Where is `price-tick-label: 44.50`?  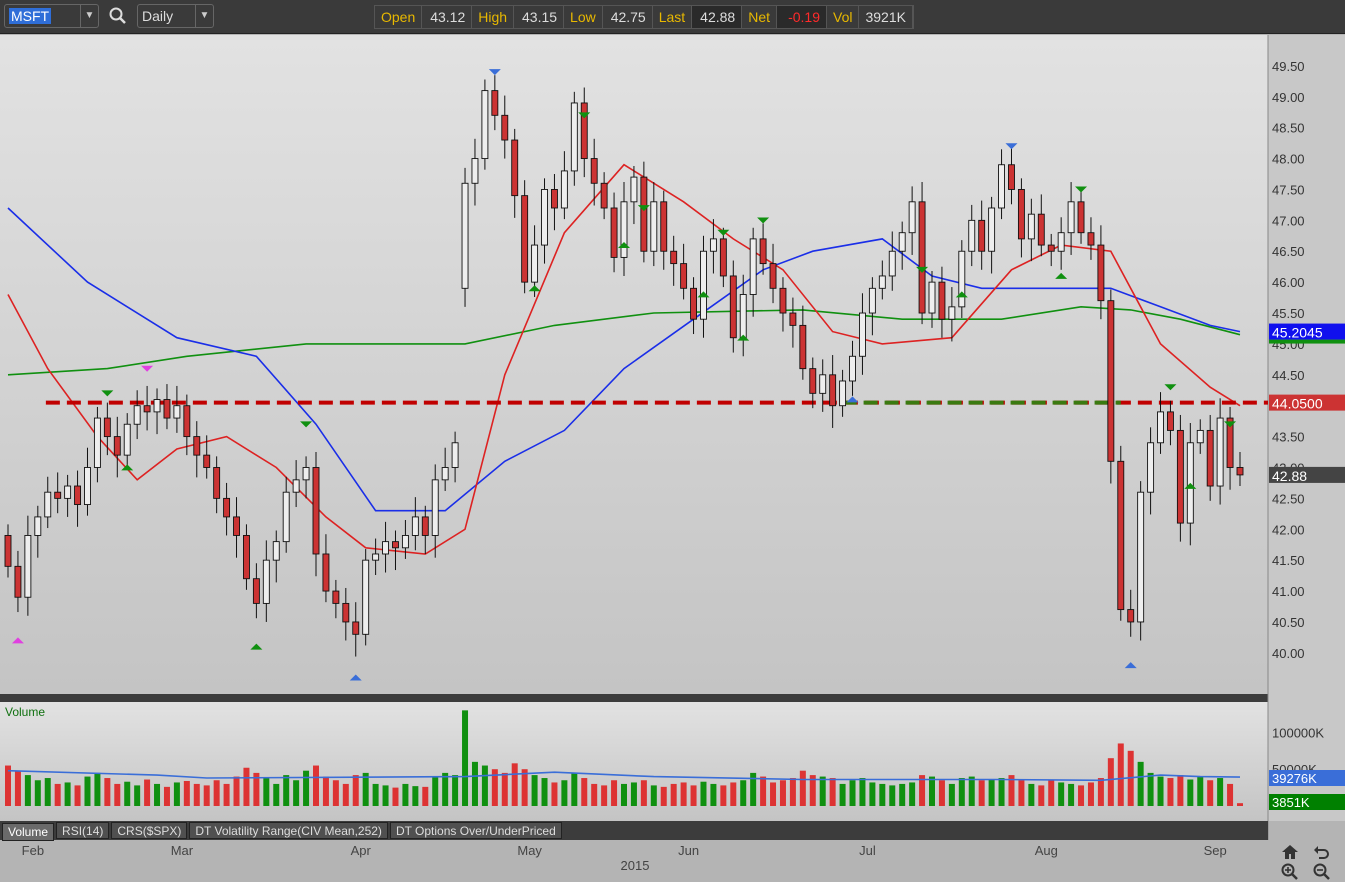
price-tick-label: 44.50 is located at coordinates (1288, 375).